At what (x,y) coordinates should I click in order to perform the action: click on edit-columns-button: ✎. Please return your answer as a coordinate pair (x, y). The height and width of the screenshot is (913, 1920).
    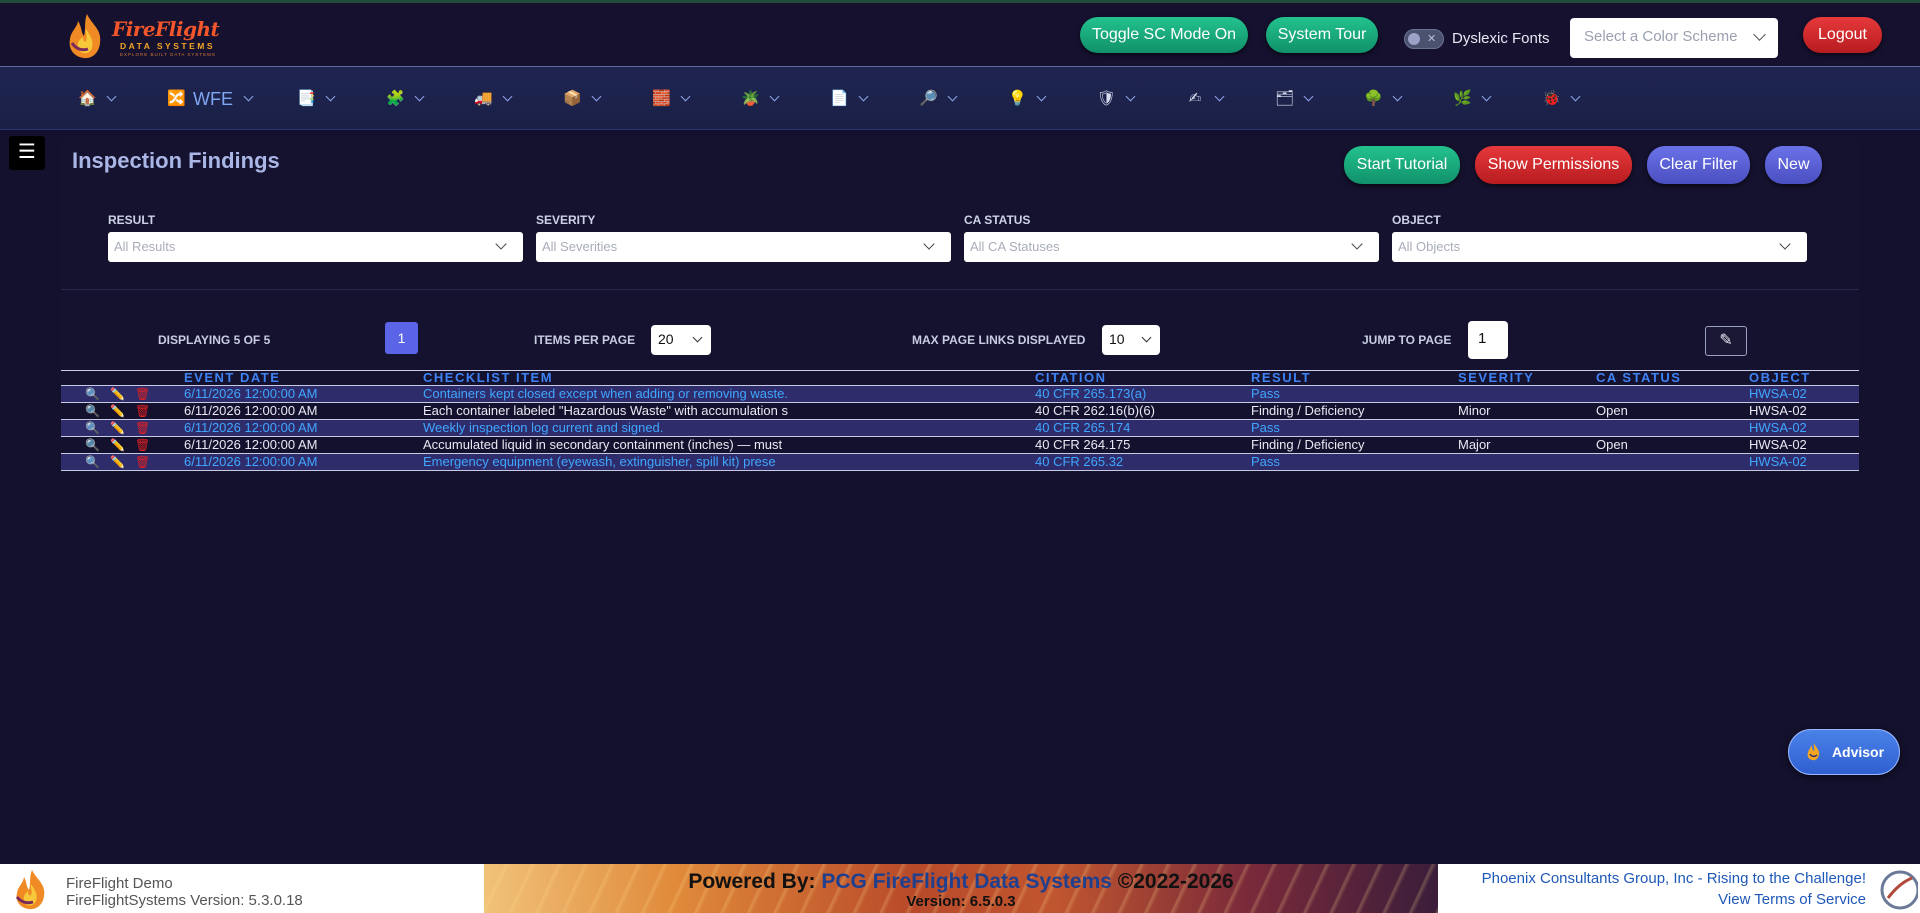
    Looking at the image, I should click on (1726, 341).